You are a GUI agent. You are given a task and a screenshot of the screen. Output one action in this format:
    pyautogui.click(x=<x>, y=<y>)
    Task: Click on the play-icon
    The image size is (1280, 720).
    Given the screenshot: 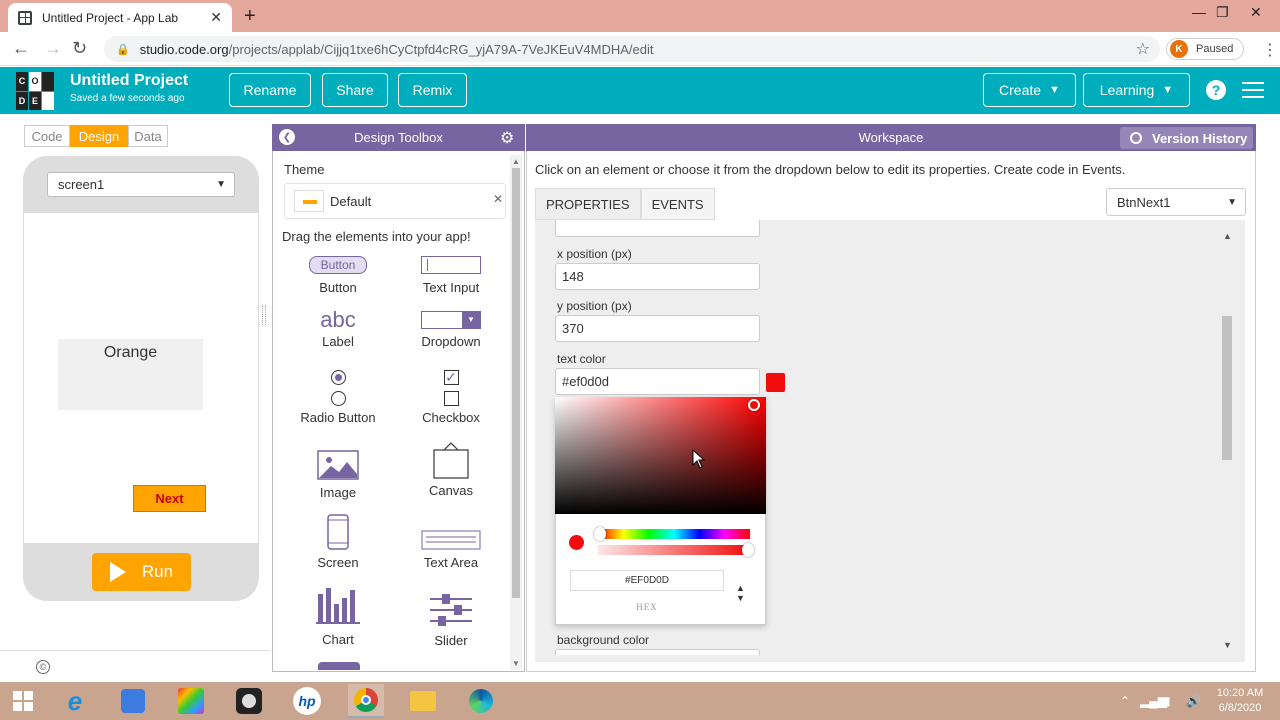 What is the action you would take?
    pyautogui.click(x=117, y=572)
    